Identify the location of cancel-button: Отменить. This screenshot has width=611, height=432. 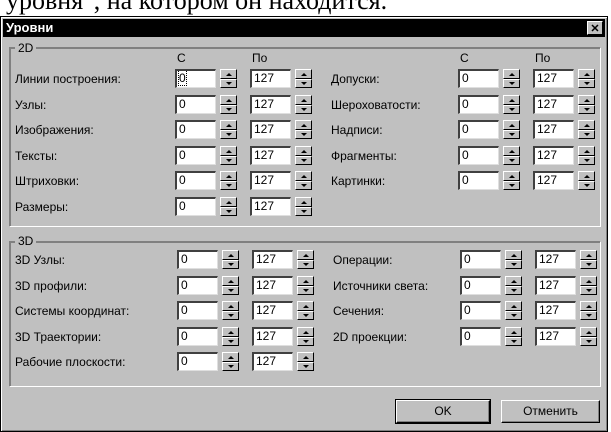
(550, 411).